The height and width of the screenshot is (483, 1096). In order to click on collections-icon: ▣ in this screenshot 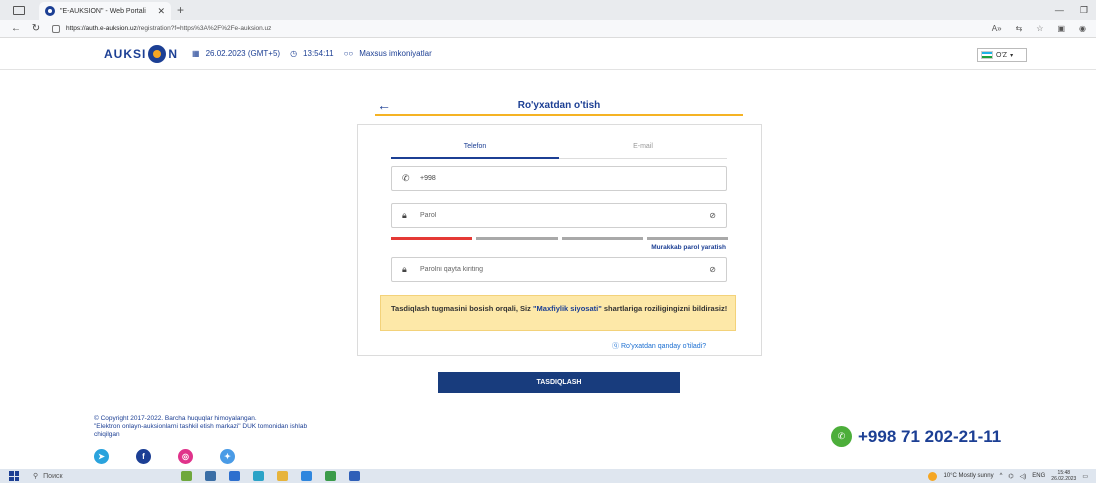, I will do `click(1061, 28)`.